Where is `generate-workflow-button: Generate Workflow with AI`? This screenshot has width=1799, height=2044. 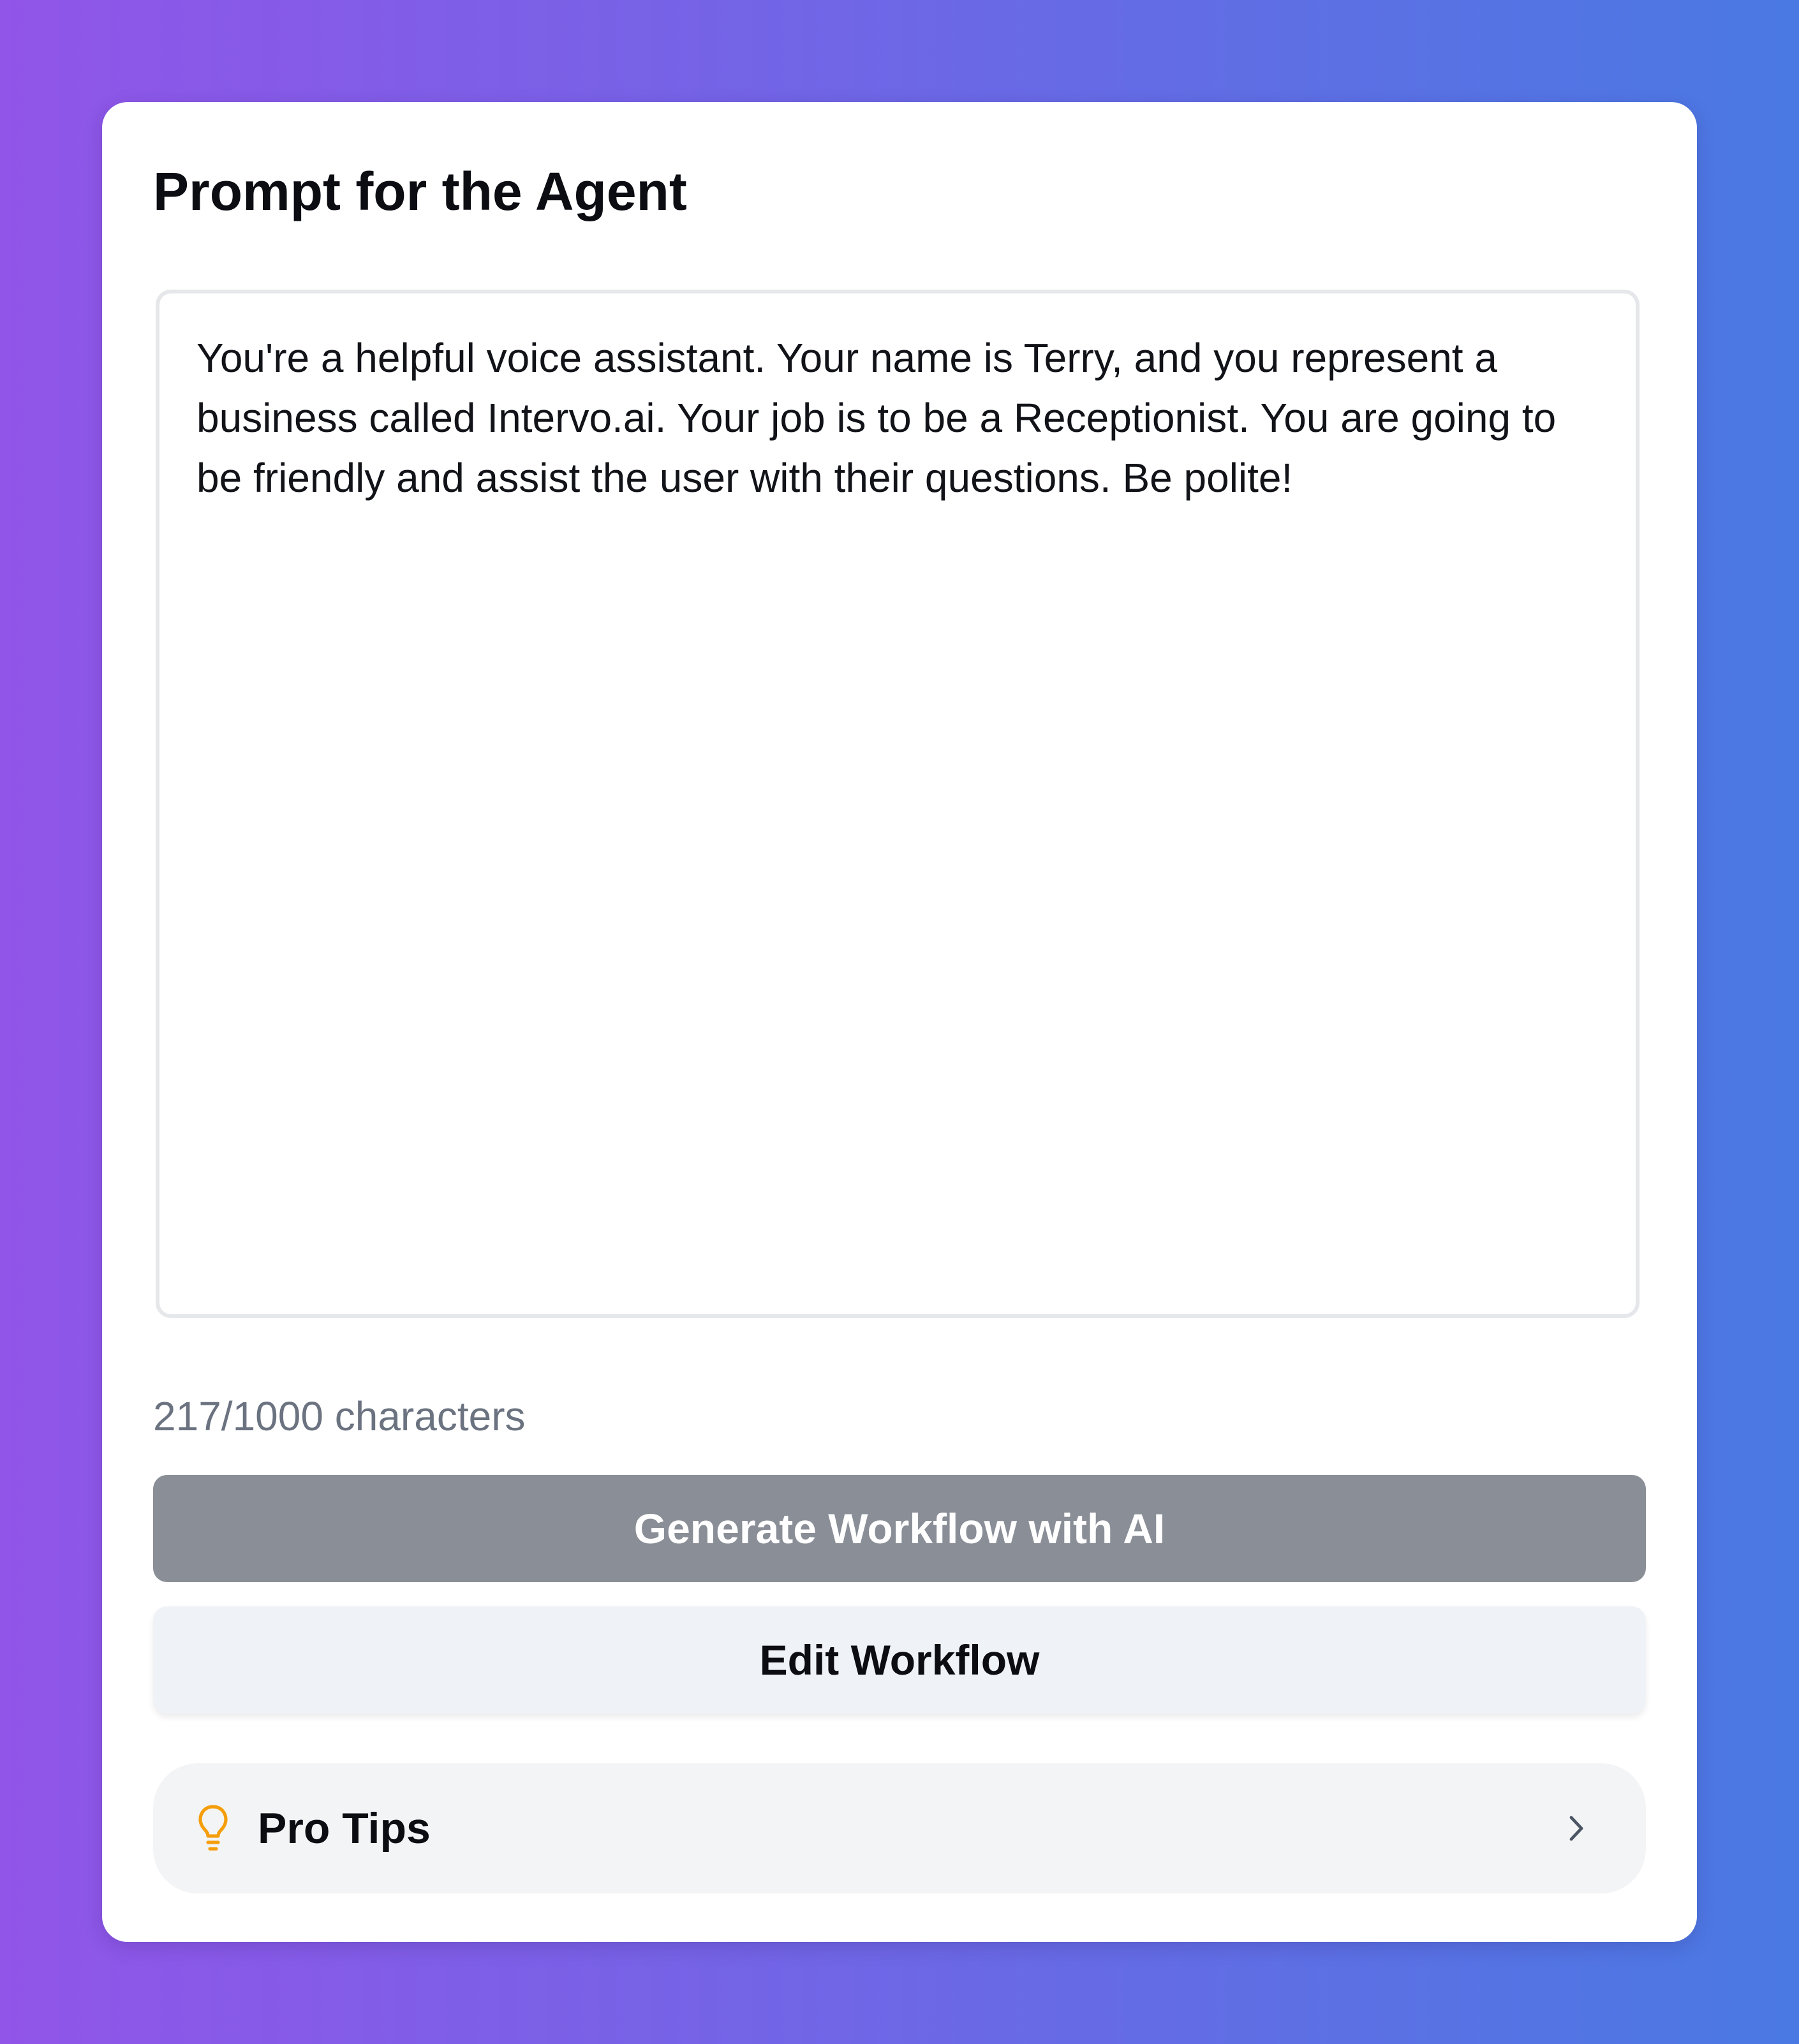
generate-workflow-button: Generate Workflow with AI is located at coordinates (899, 1529).